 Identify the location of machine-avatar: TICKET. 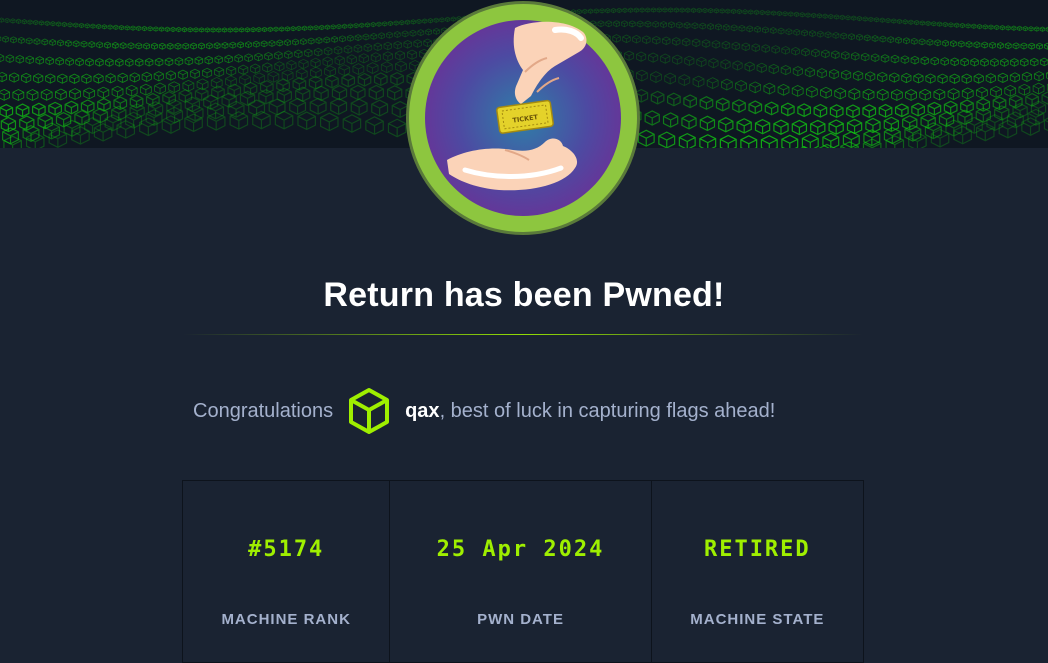
(523, 118).